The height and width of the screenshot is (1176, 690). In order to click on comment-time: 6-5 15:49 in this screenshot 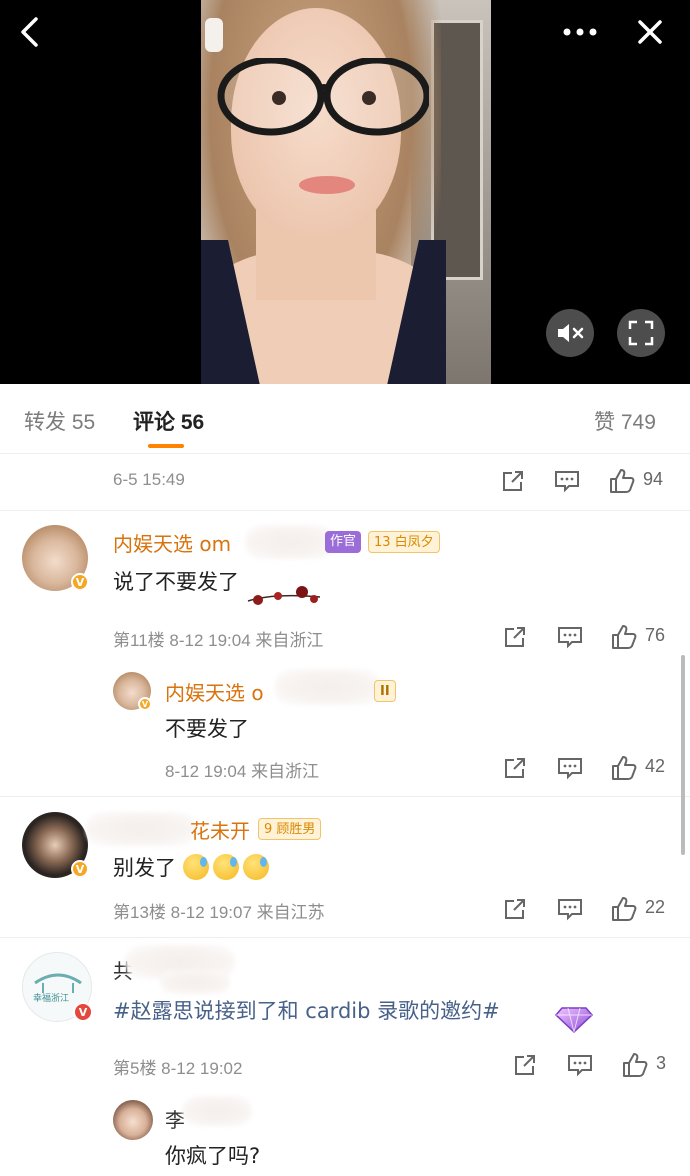, I will do `click(149, 479)`.